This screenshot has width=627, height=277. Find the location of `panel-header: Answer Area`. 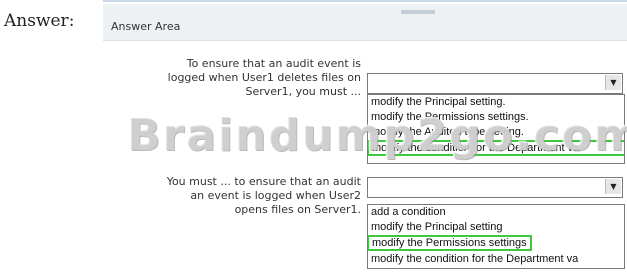

panel-header: Answer Area is located at coordinates (365, 22).